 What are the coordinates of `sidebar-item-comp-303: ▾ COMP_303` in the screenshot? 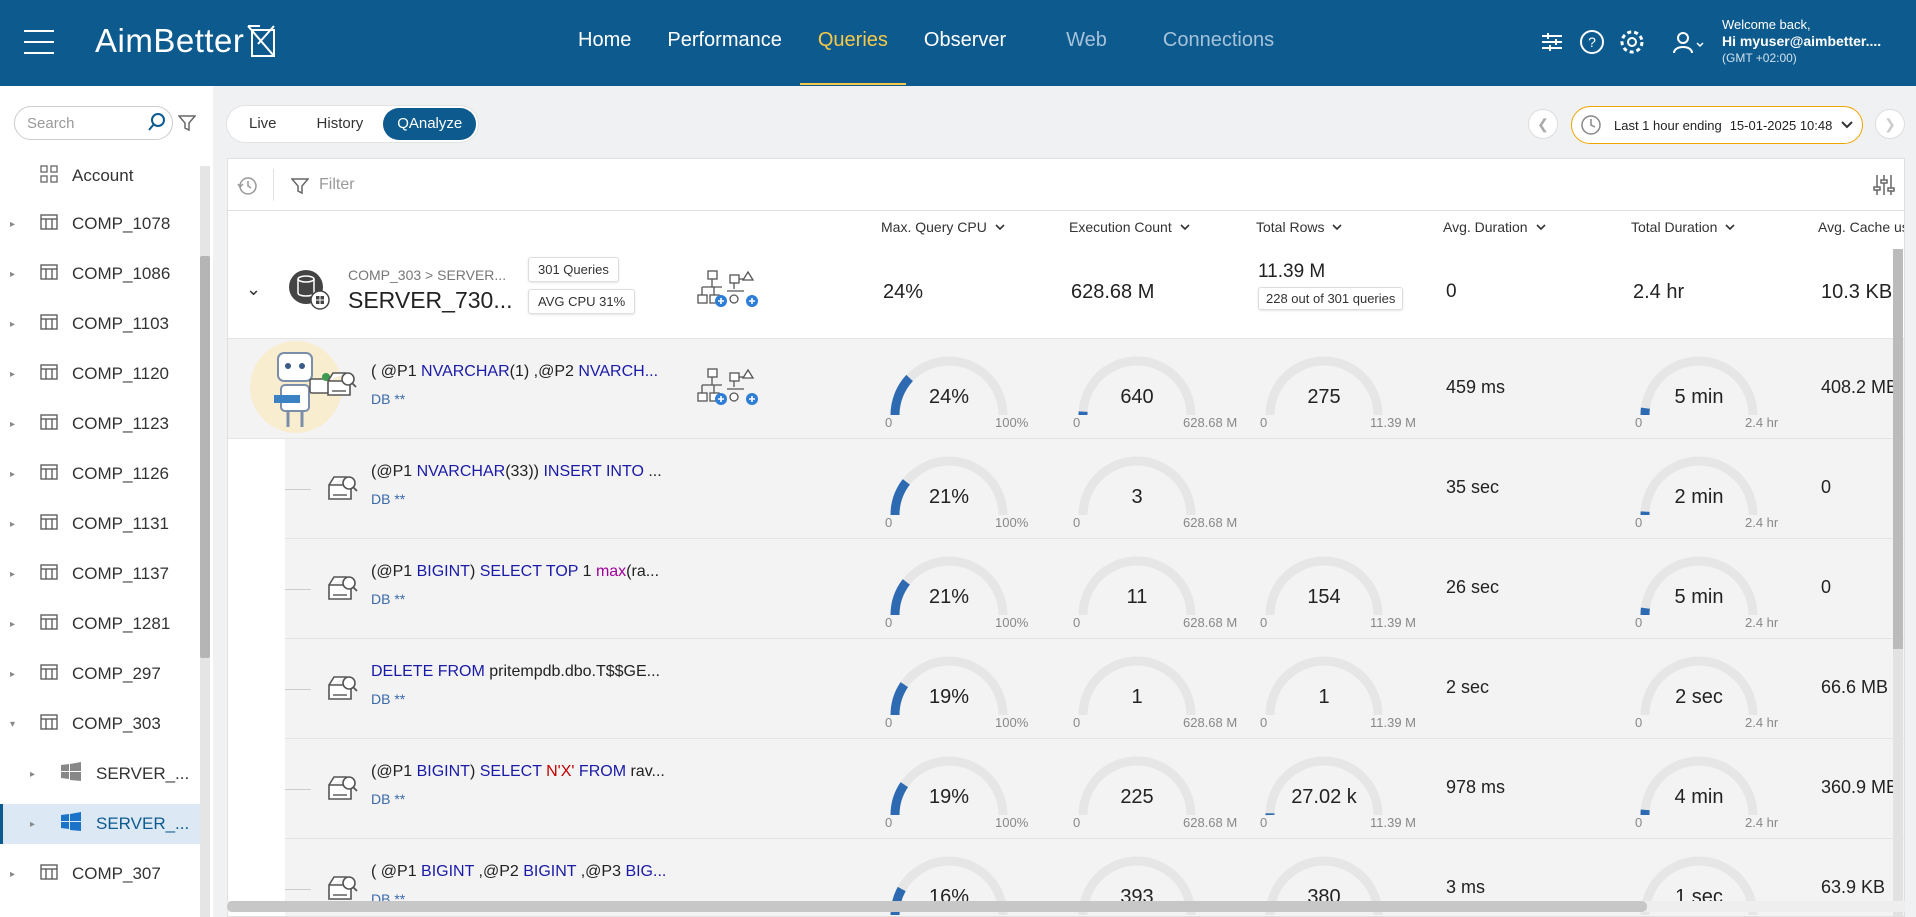 It's located at (100, 724).